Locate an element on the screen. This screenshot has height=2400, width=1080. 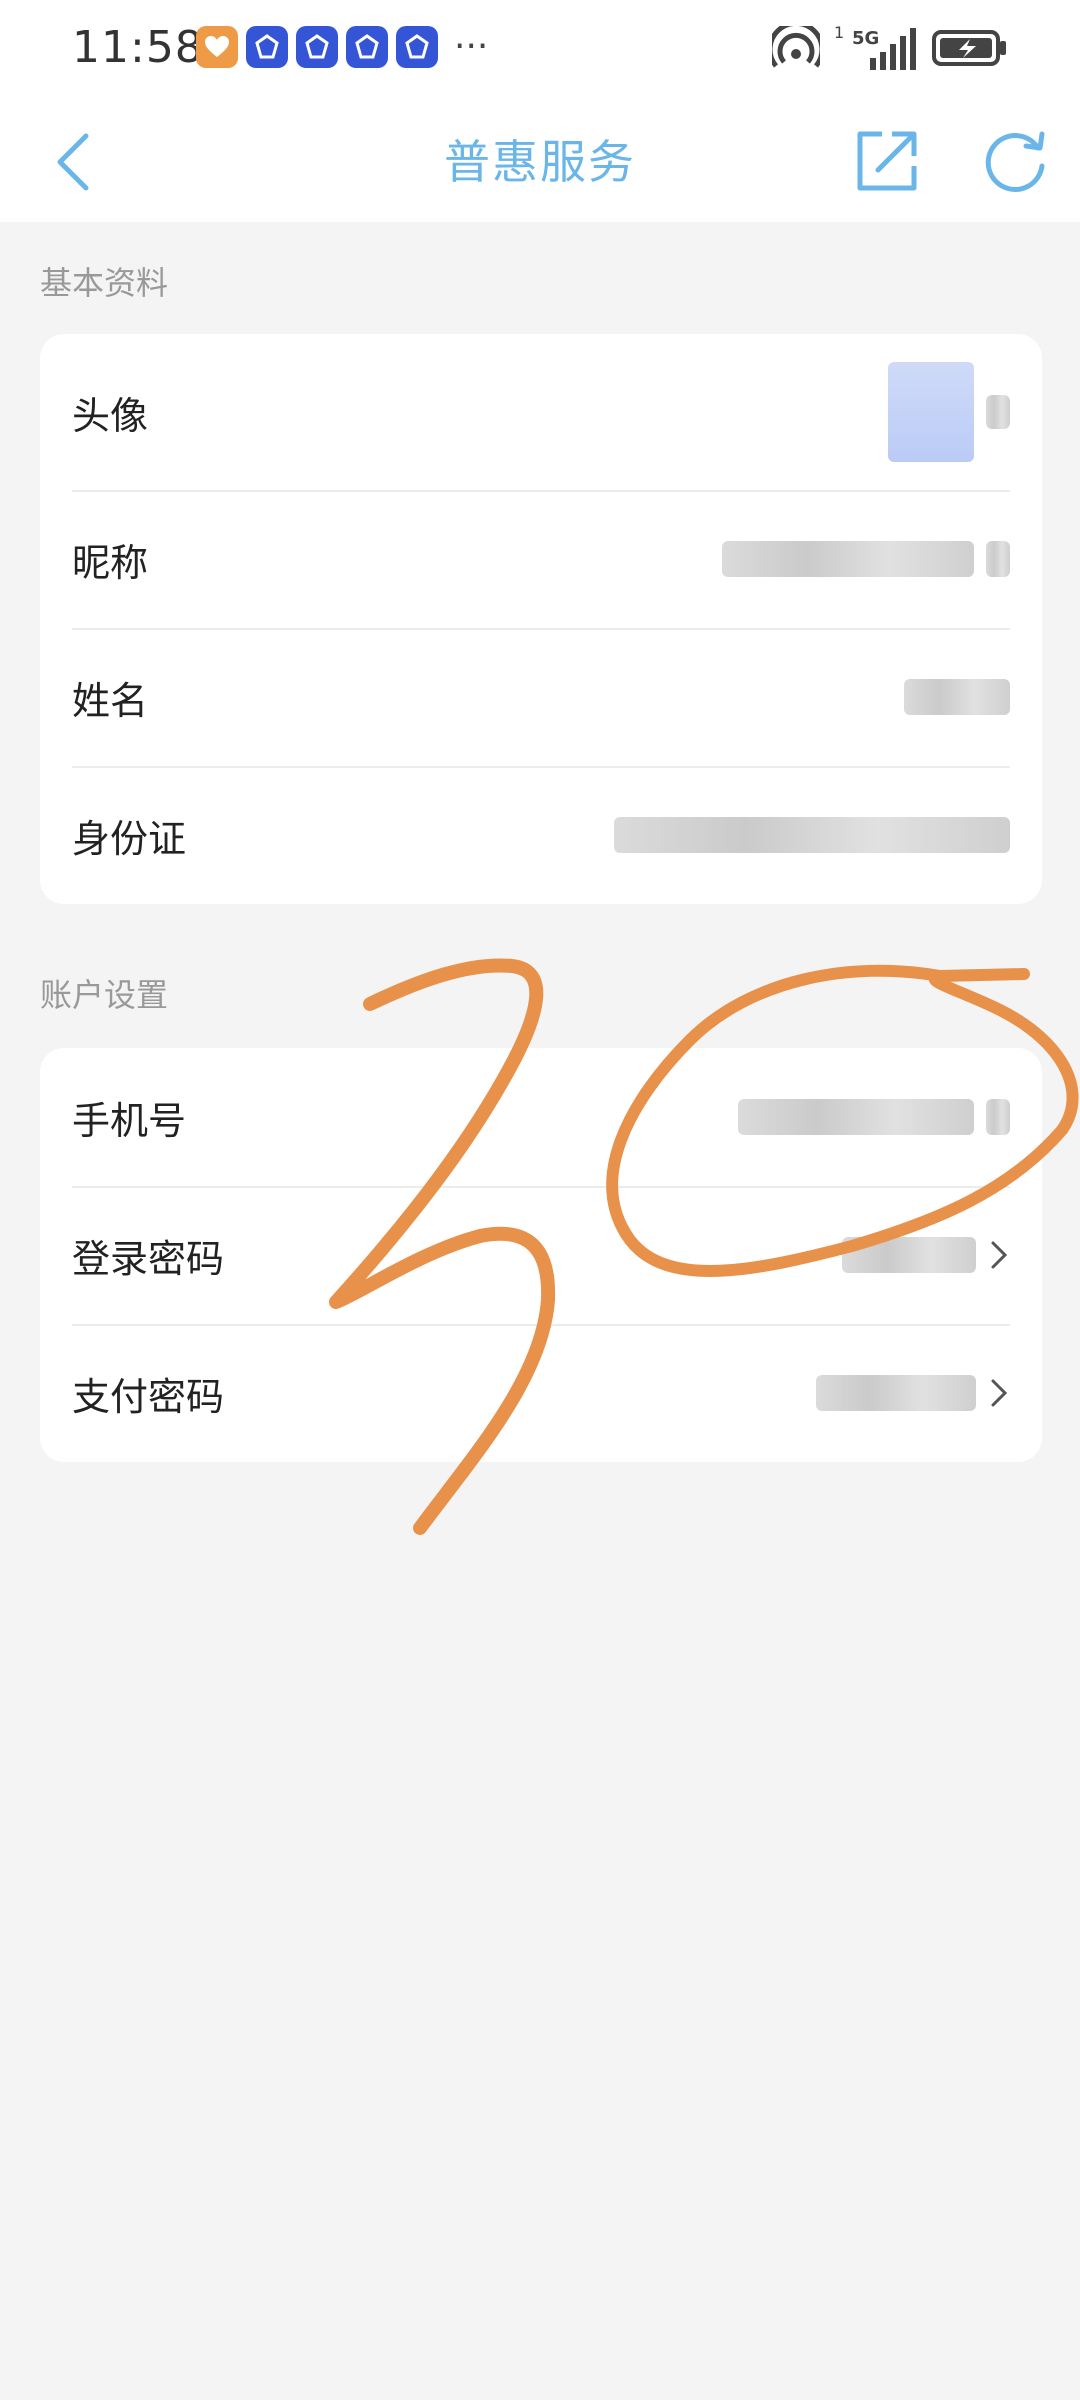
row-payment-password: 支付密码 is located at coordinates (541, 1393).